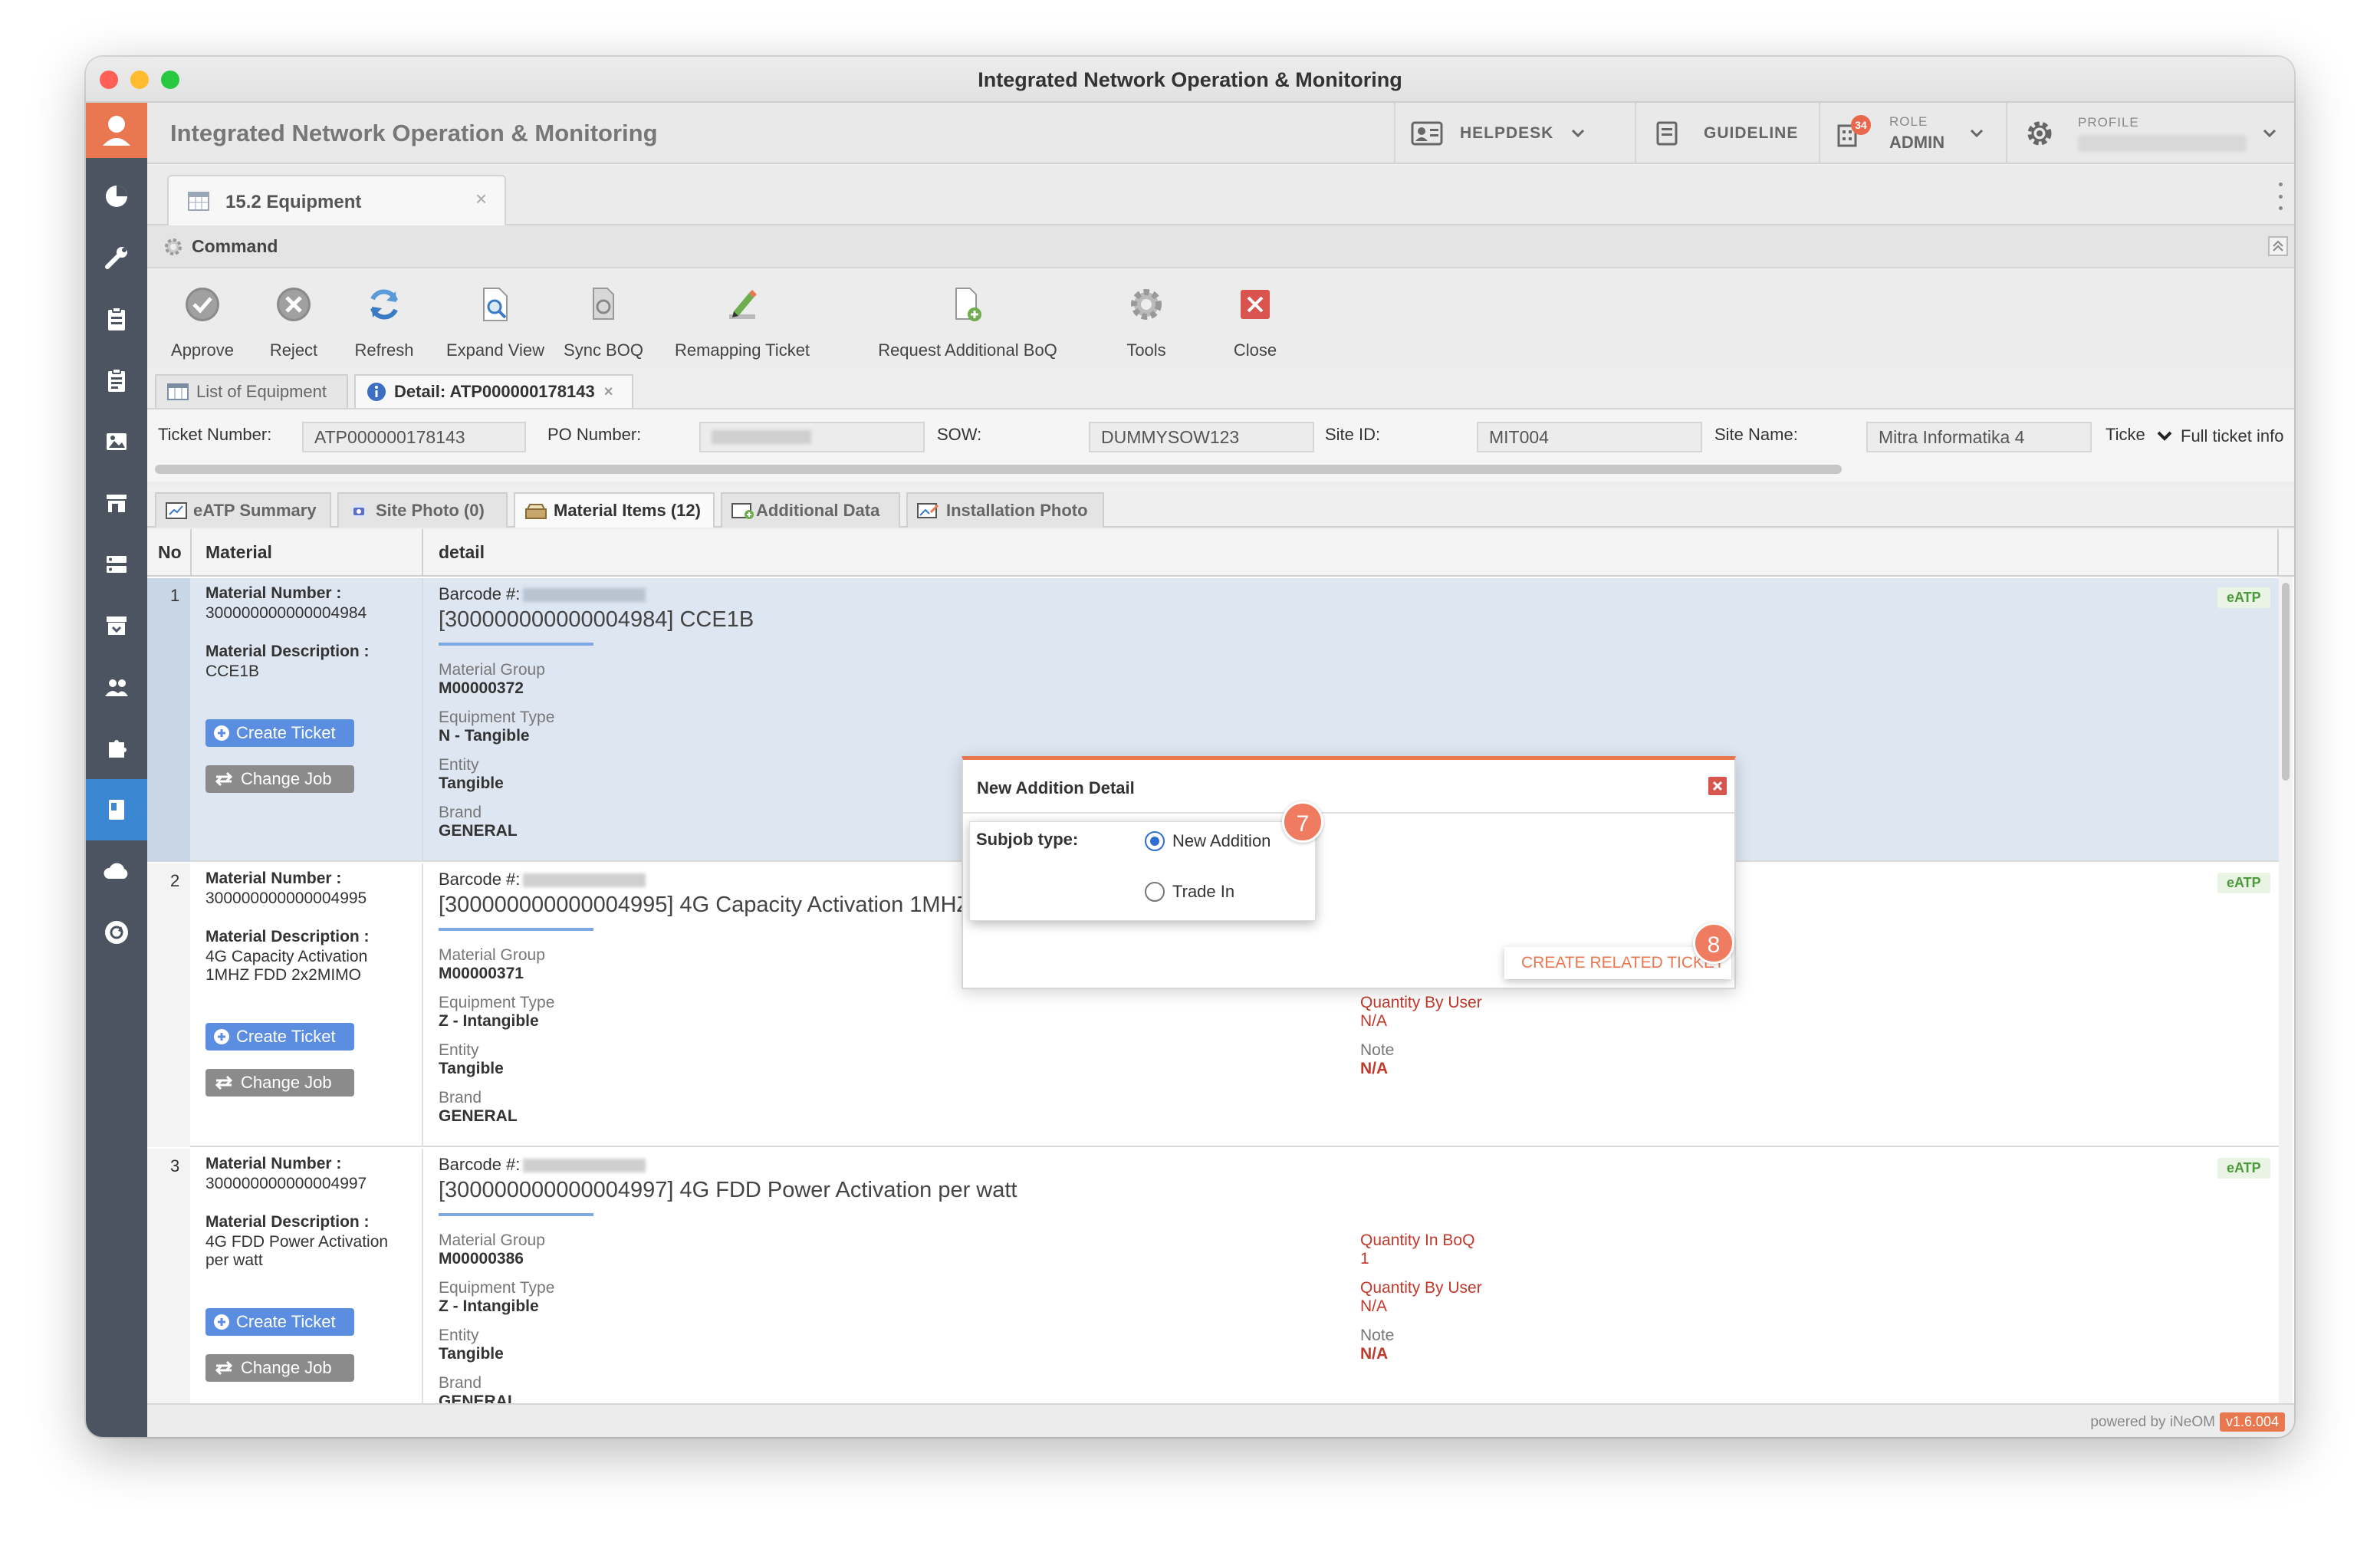 The width and height of the screenshot is (2380, 1552). I want to click on role-label: ROLE, so click(1909, 122).